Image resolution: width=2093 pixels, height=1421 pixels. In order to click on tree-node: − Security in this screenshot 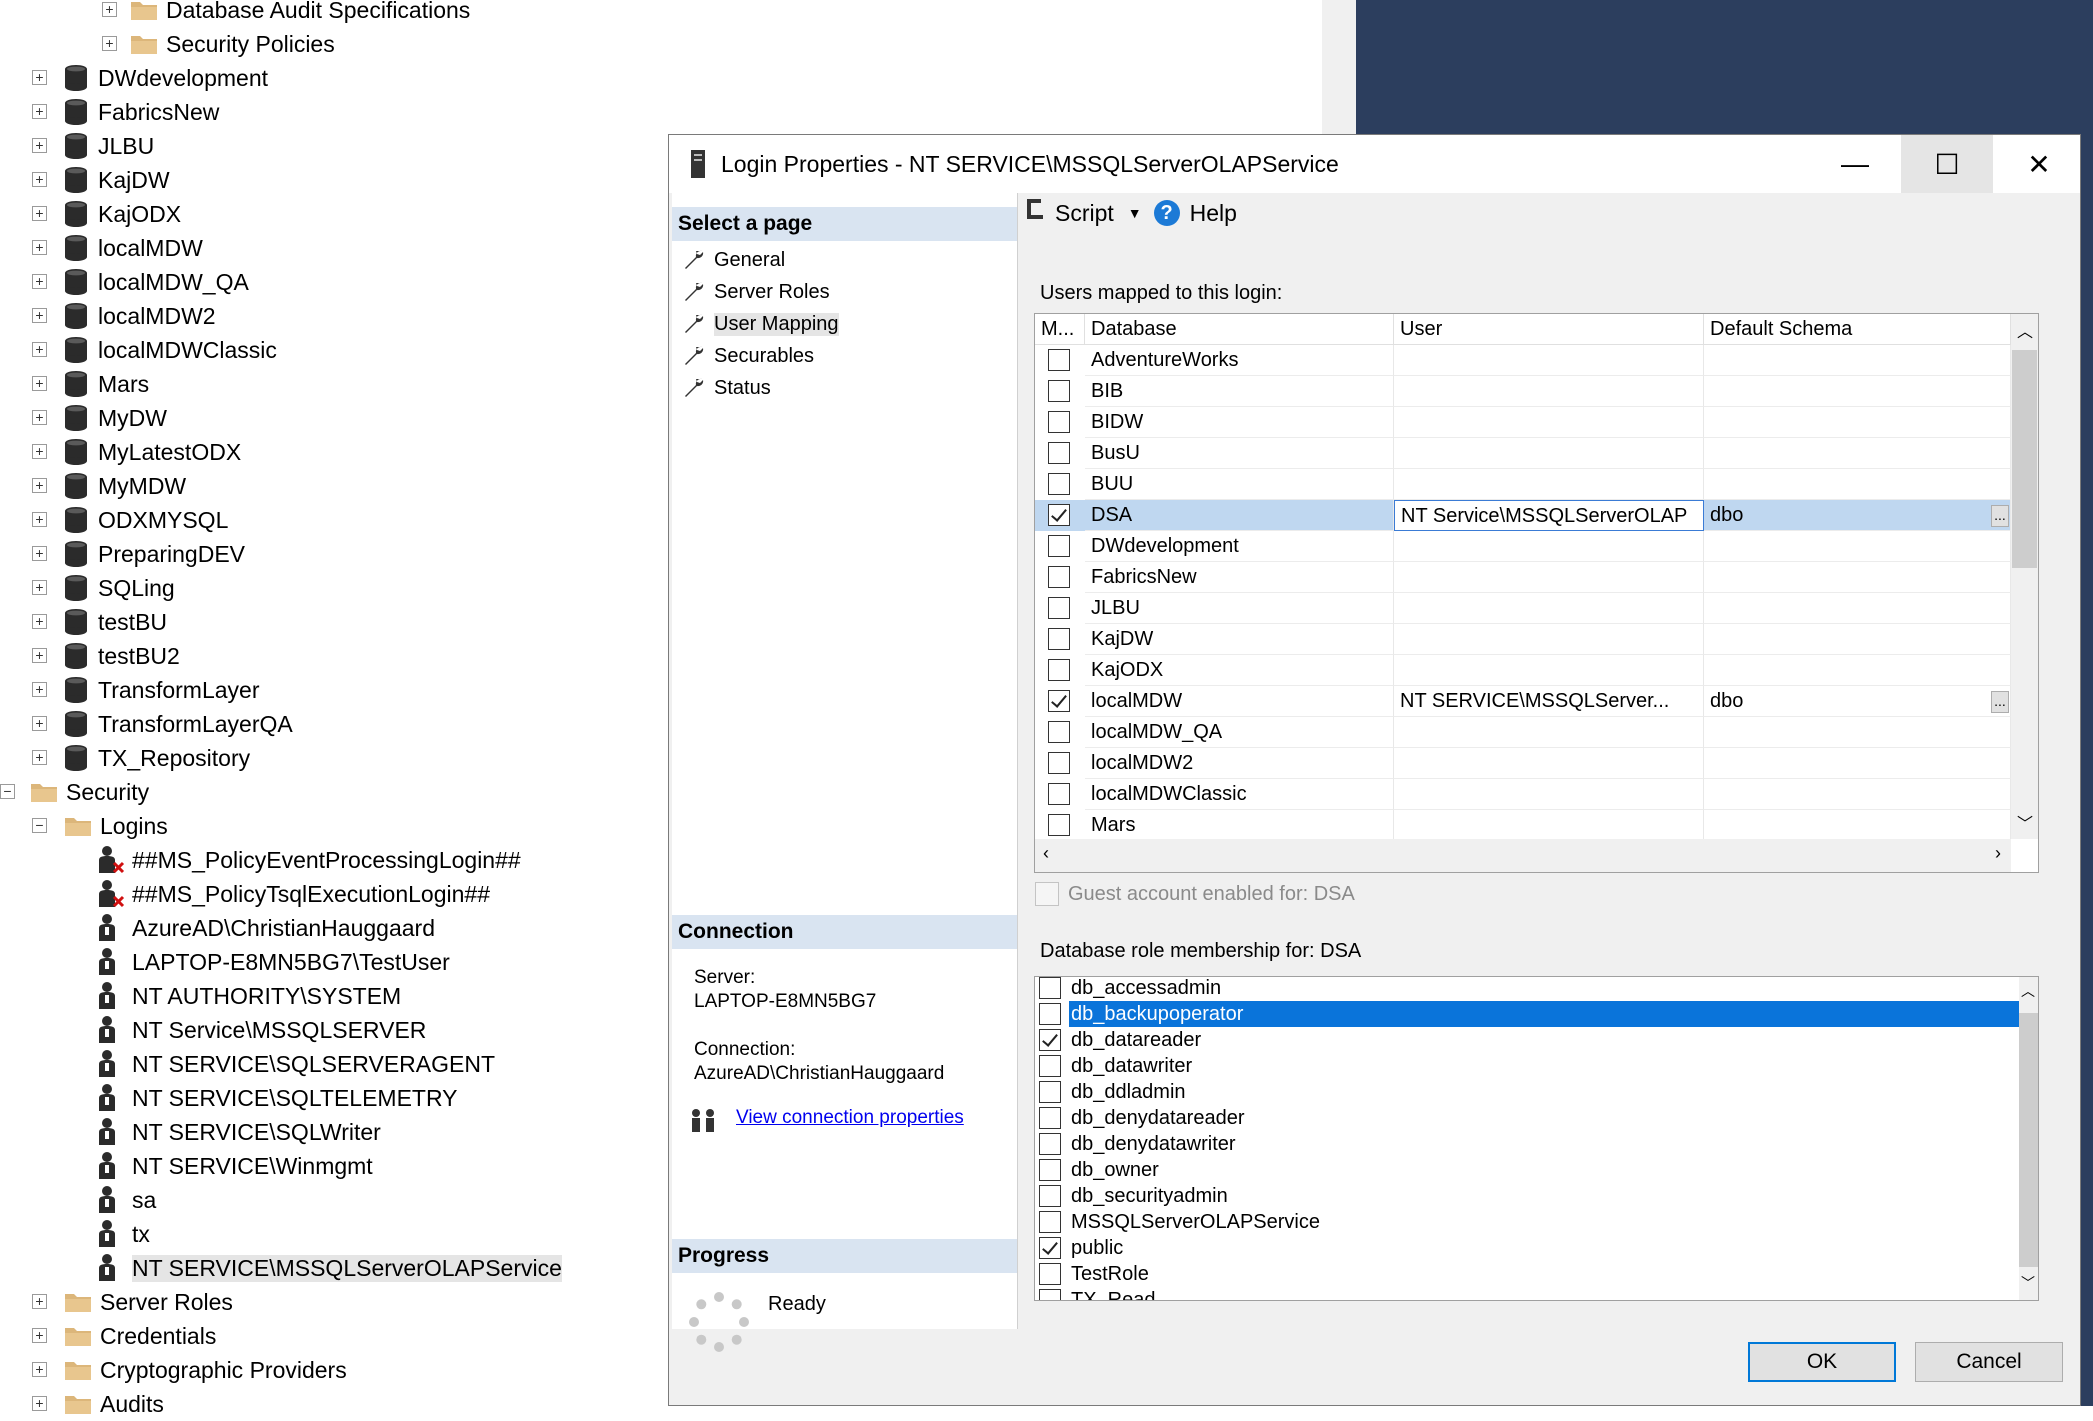, I will do `click(74, 792)`.